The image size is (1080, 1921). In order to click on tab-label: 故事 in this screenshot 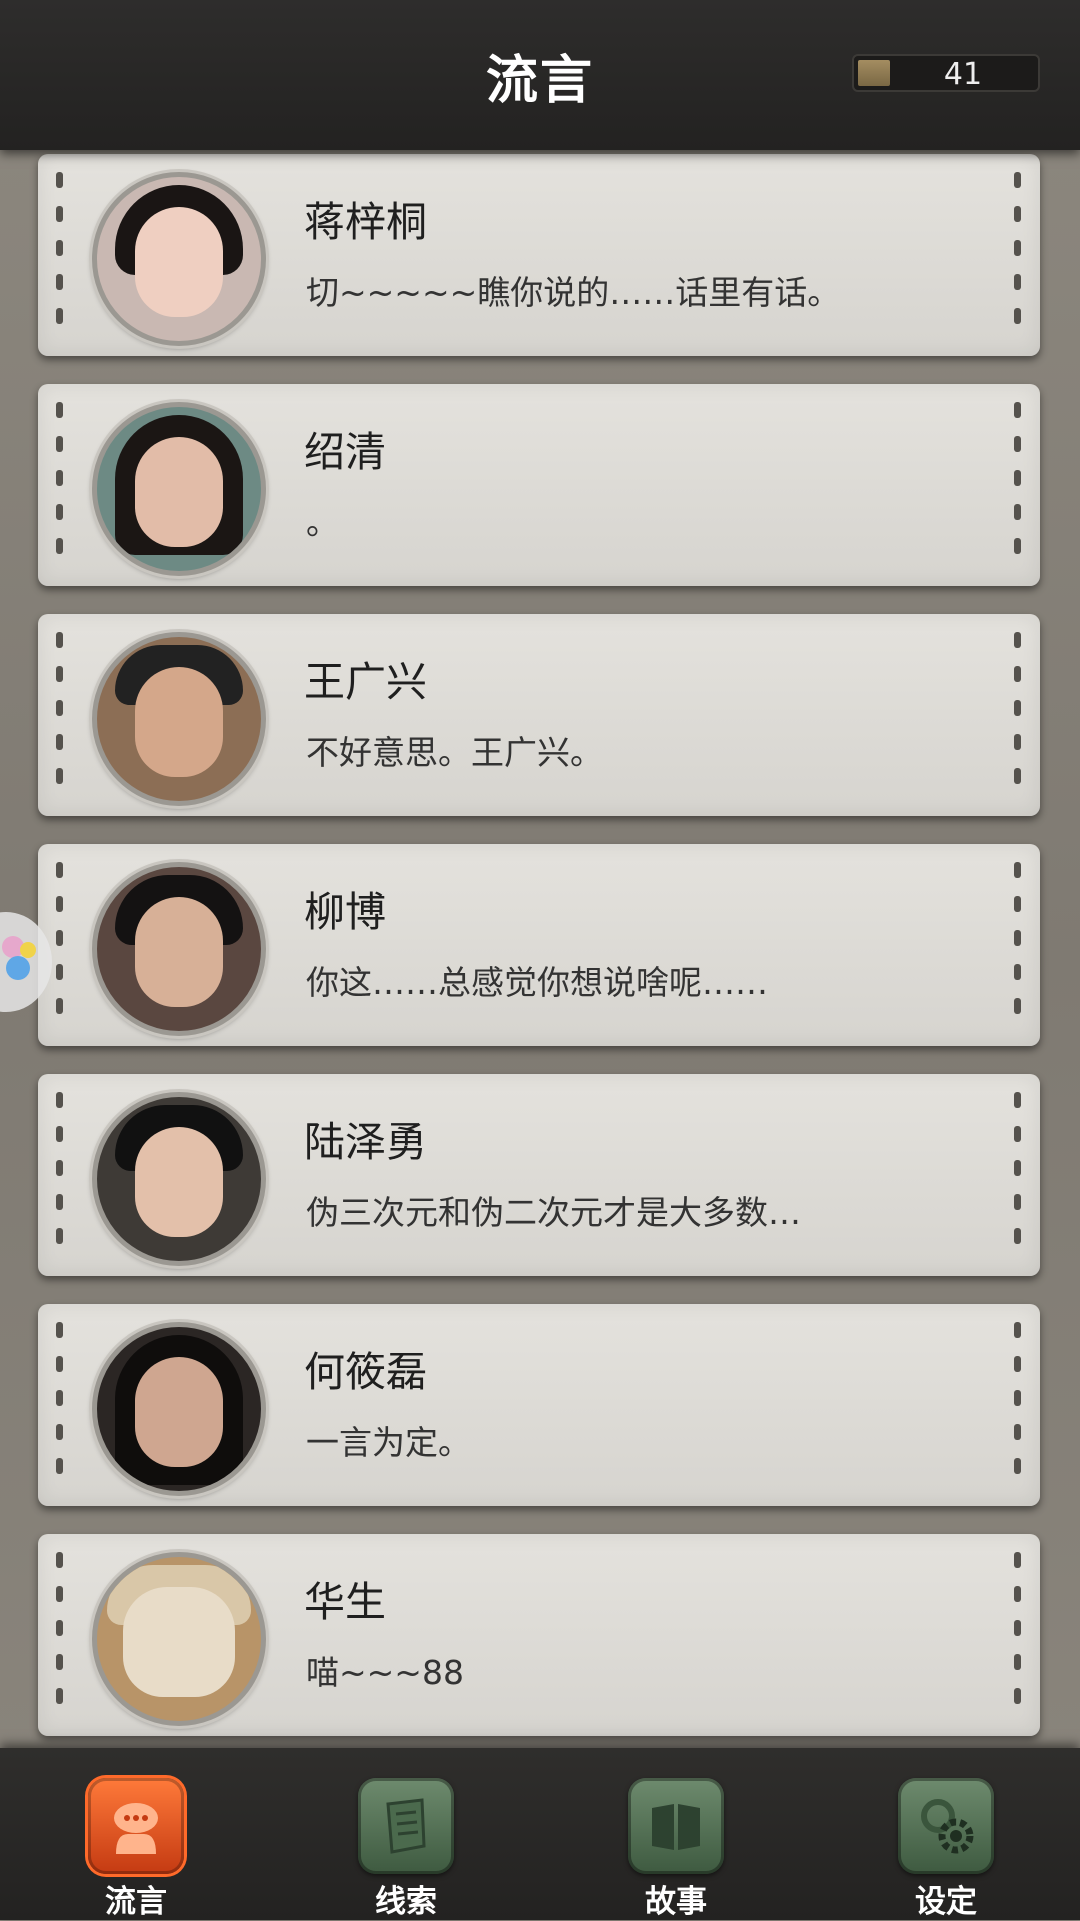, I will do `click(676, 1902)`.